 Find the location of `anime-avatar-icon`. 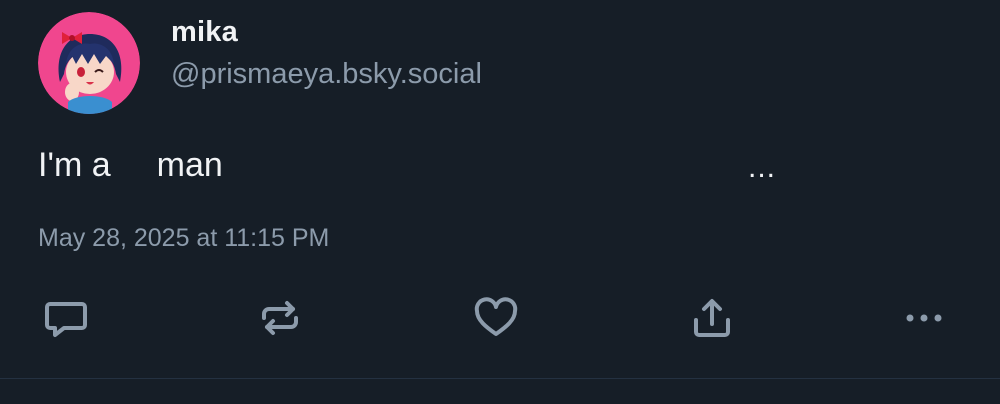

anime-avatar-icon is located at coordinates (89, 63).